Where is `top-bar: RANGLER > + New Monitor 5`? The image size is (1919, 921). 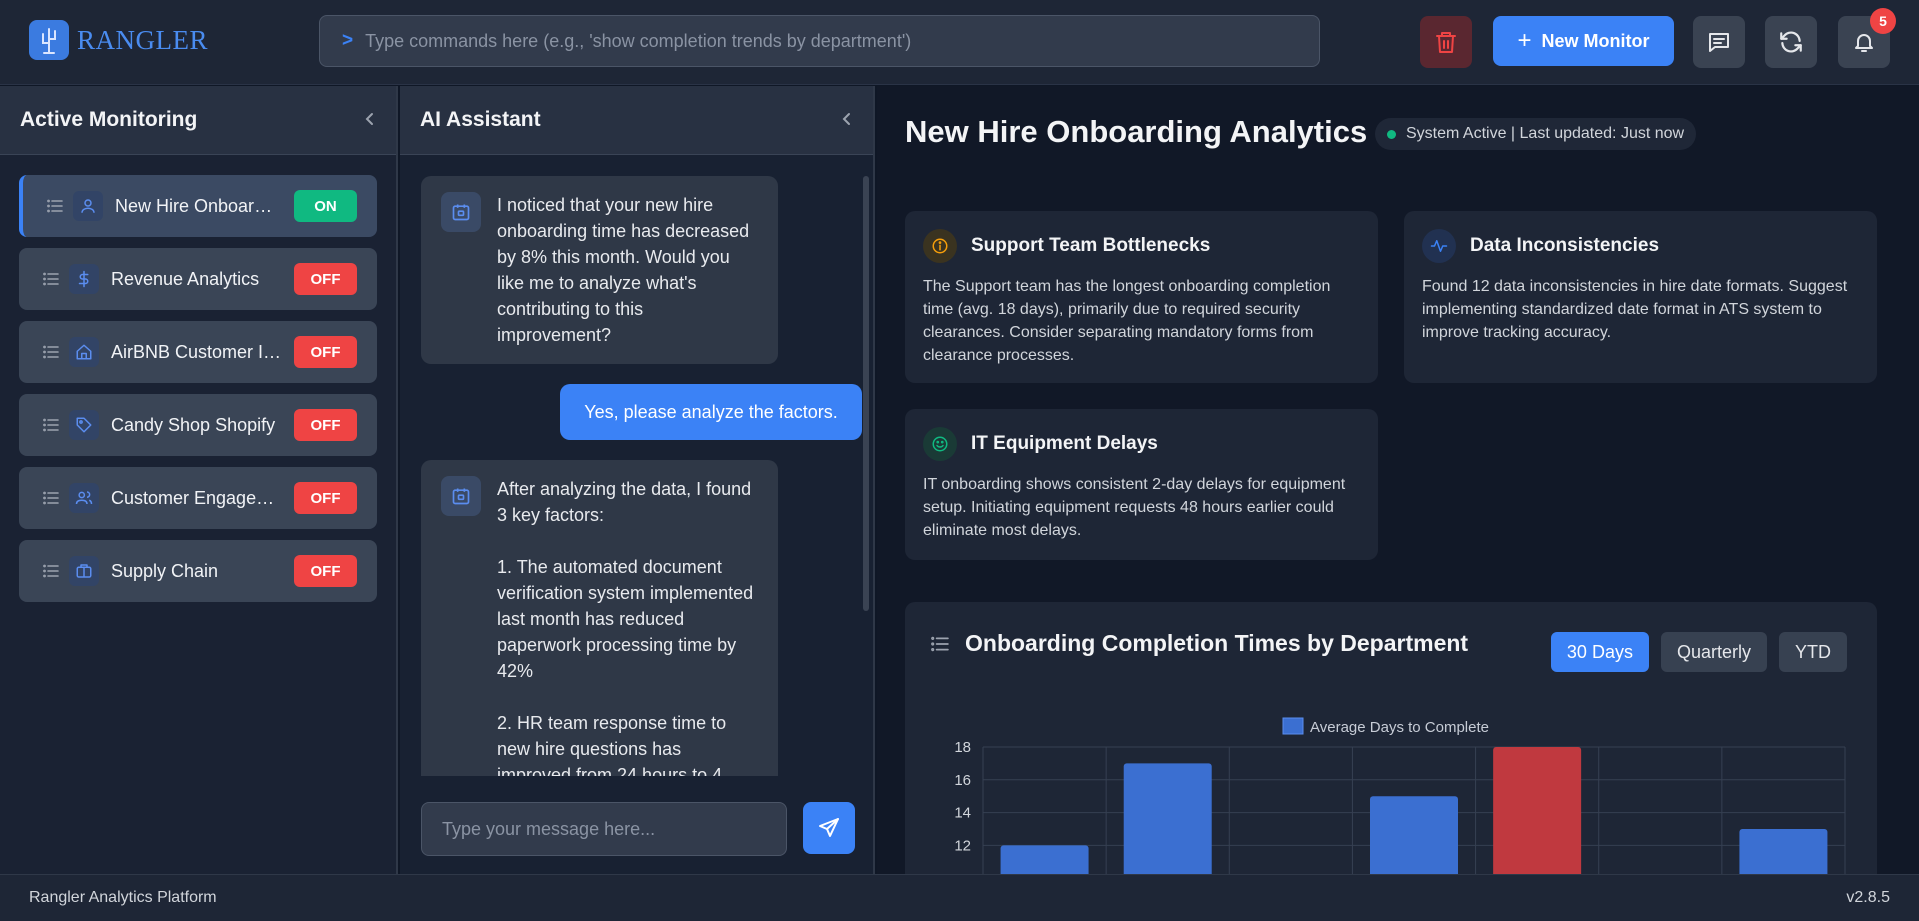
top-bar: RANGLER > + New Monitor 5 is located at coordinates (959, 42).